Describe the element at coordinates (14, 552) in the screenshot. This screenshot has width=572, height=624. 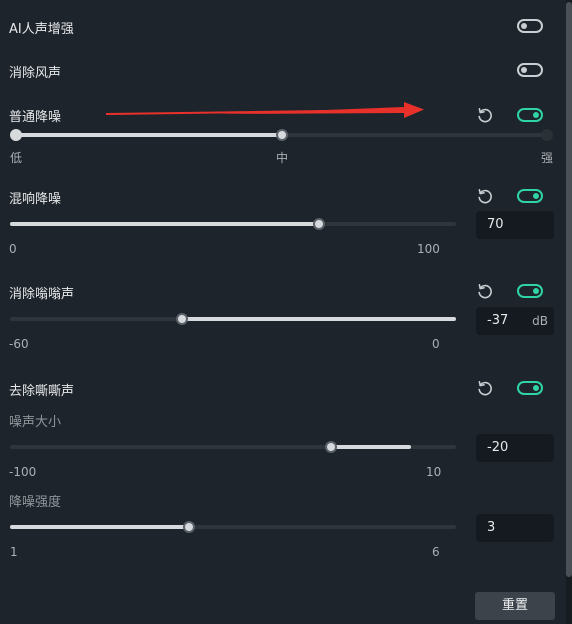
I see `denoise-strength-min-label: 1` at that location.